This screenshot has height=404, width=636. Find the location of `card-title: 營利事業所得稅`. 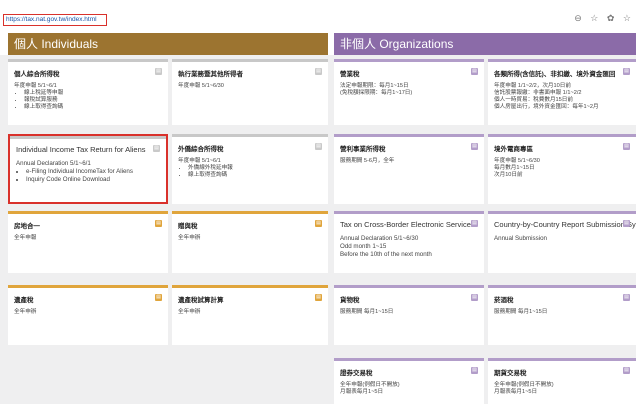

card-title: 營利事業所得稅 is located at coordinates (363, 148).